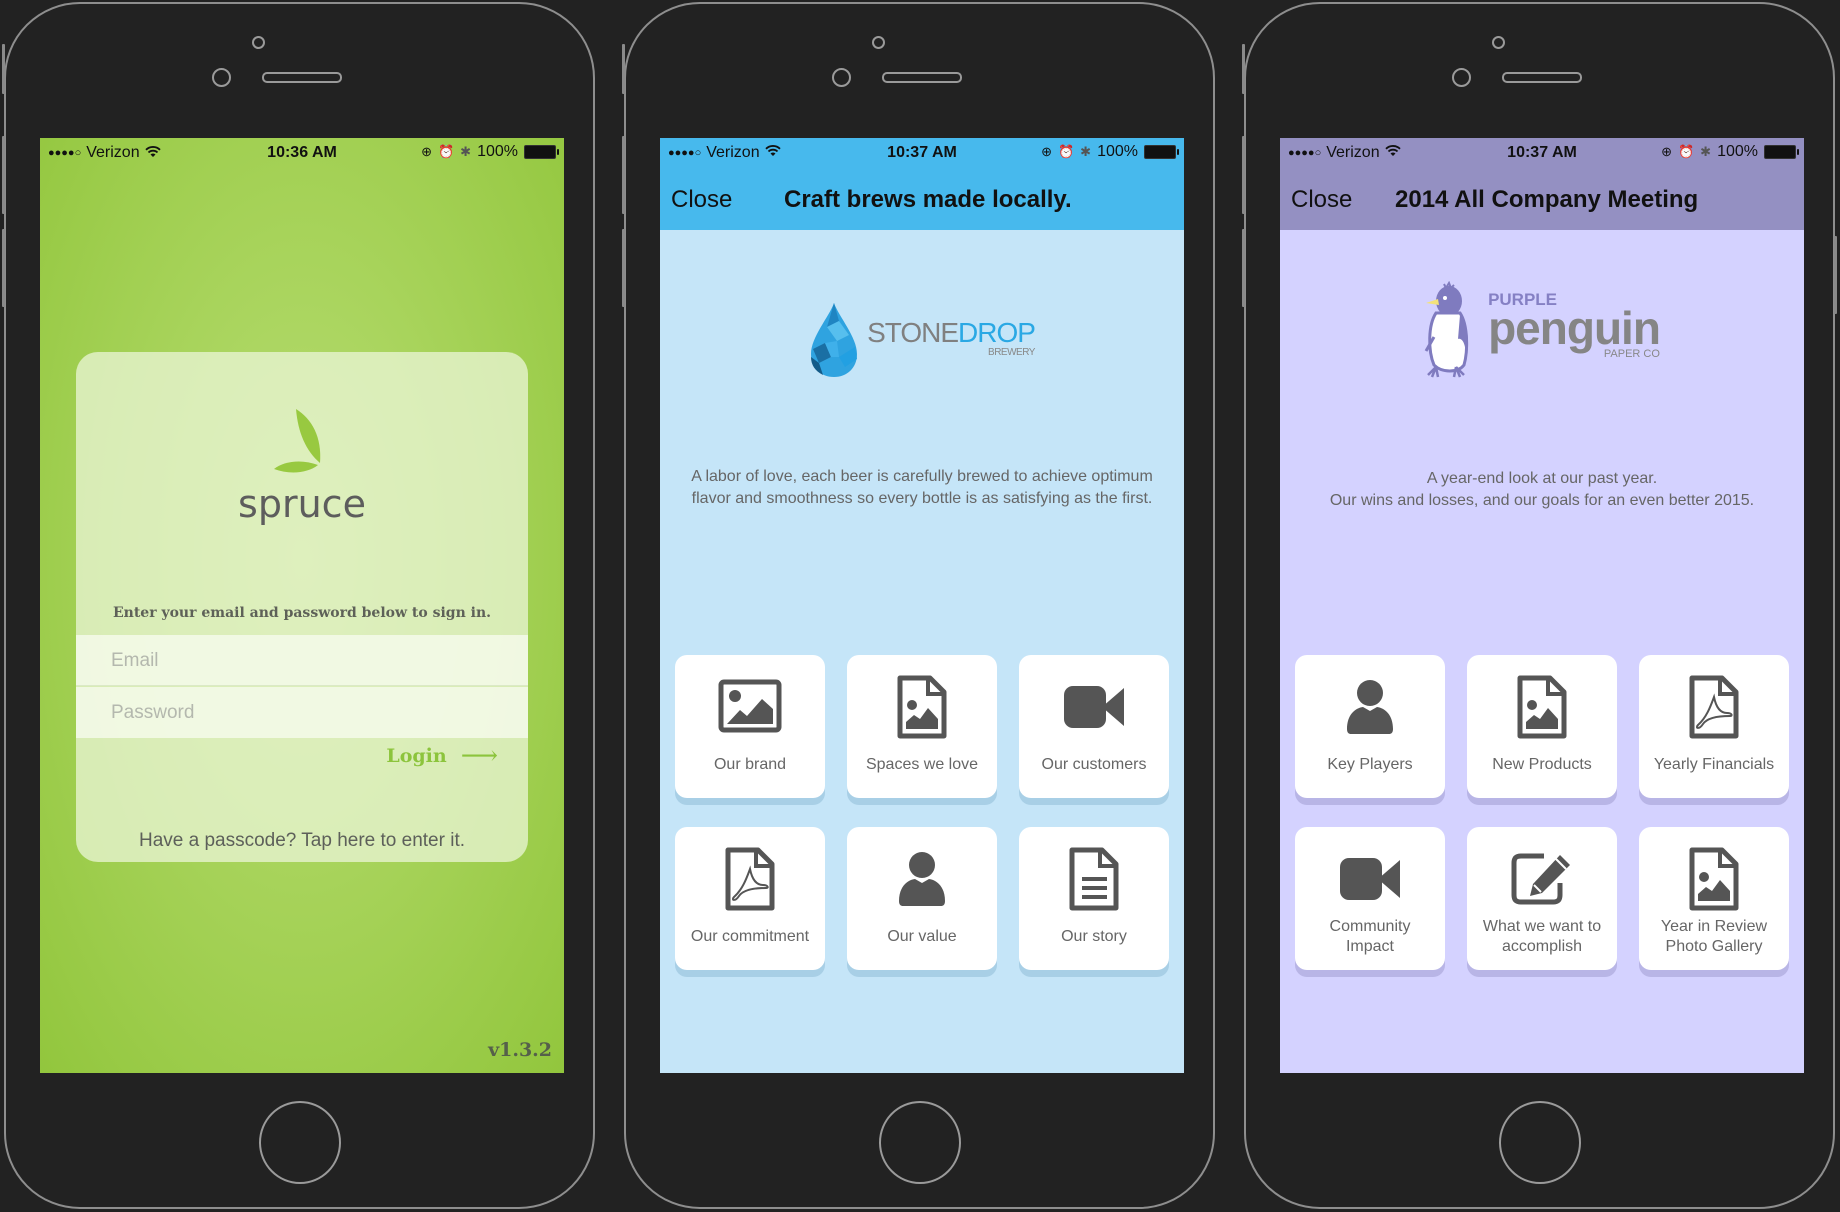  What do you see at coordinates (302, 841) in the screenshot?
I see `passcode-link: Have a passcode? Tap here to enter it.` at bounding box center [302, 841].